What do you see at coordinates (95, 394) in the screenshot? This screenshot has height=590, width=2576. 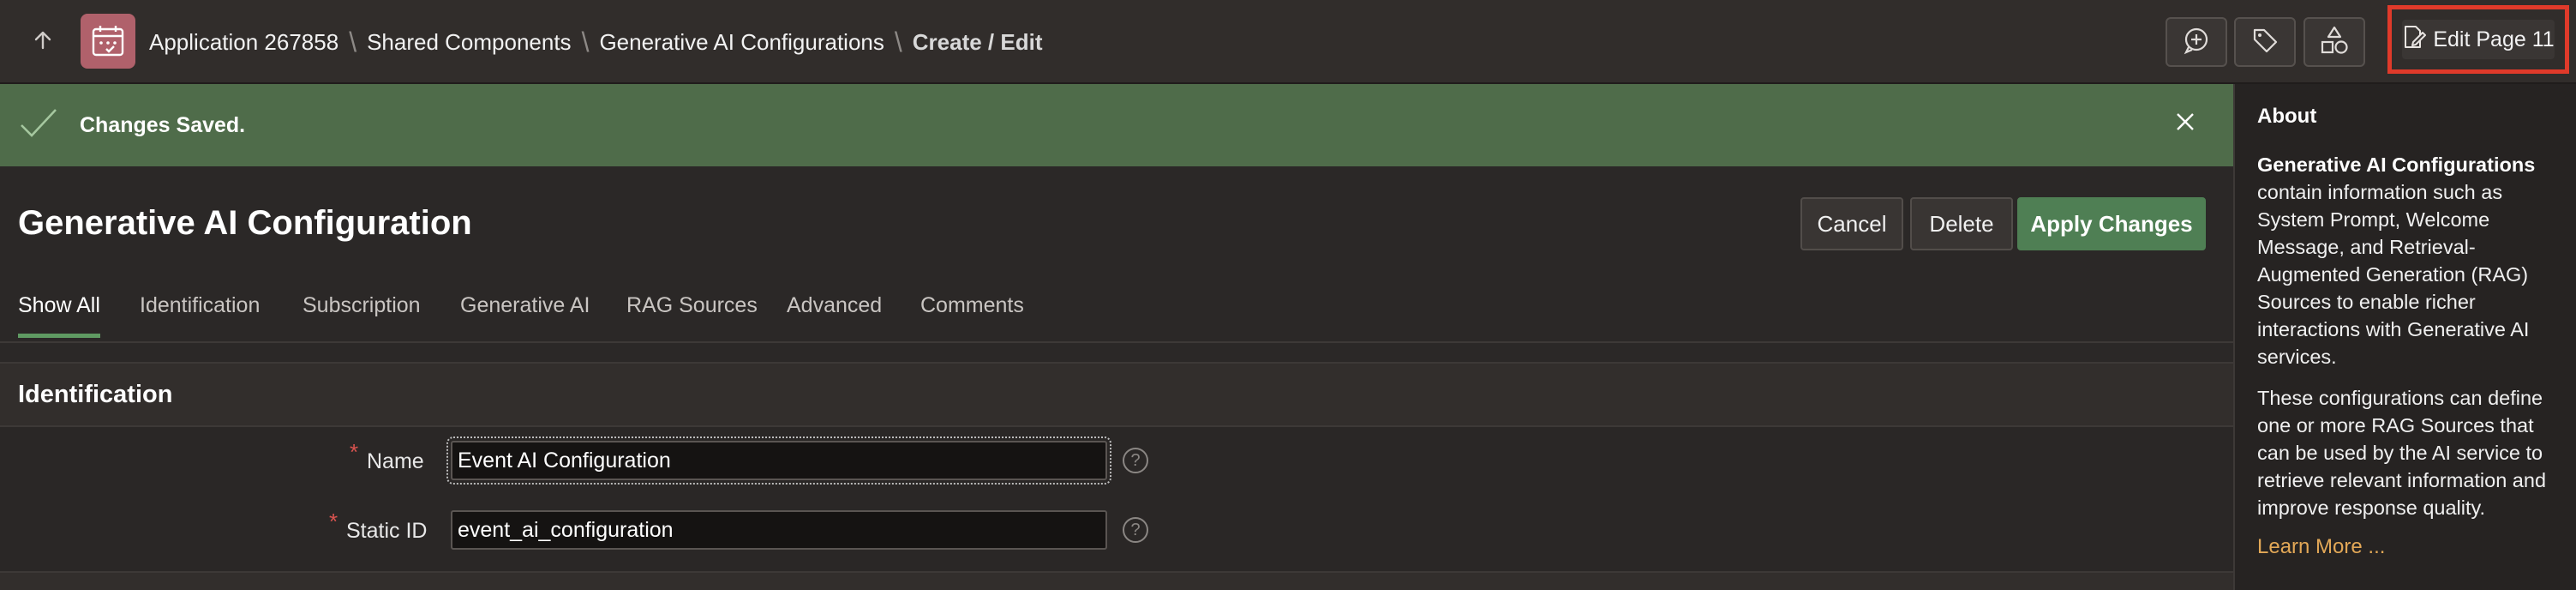 I see `section-title: Identification` at bounding box center [95, 394].